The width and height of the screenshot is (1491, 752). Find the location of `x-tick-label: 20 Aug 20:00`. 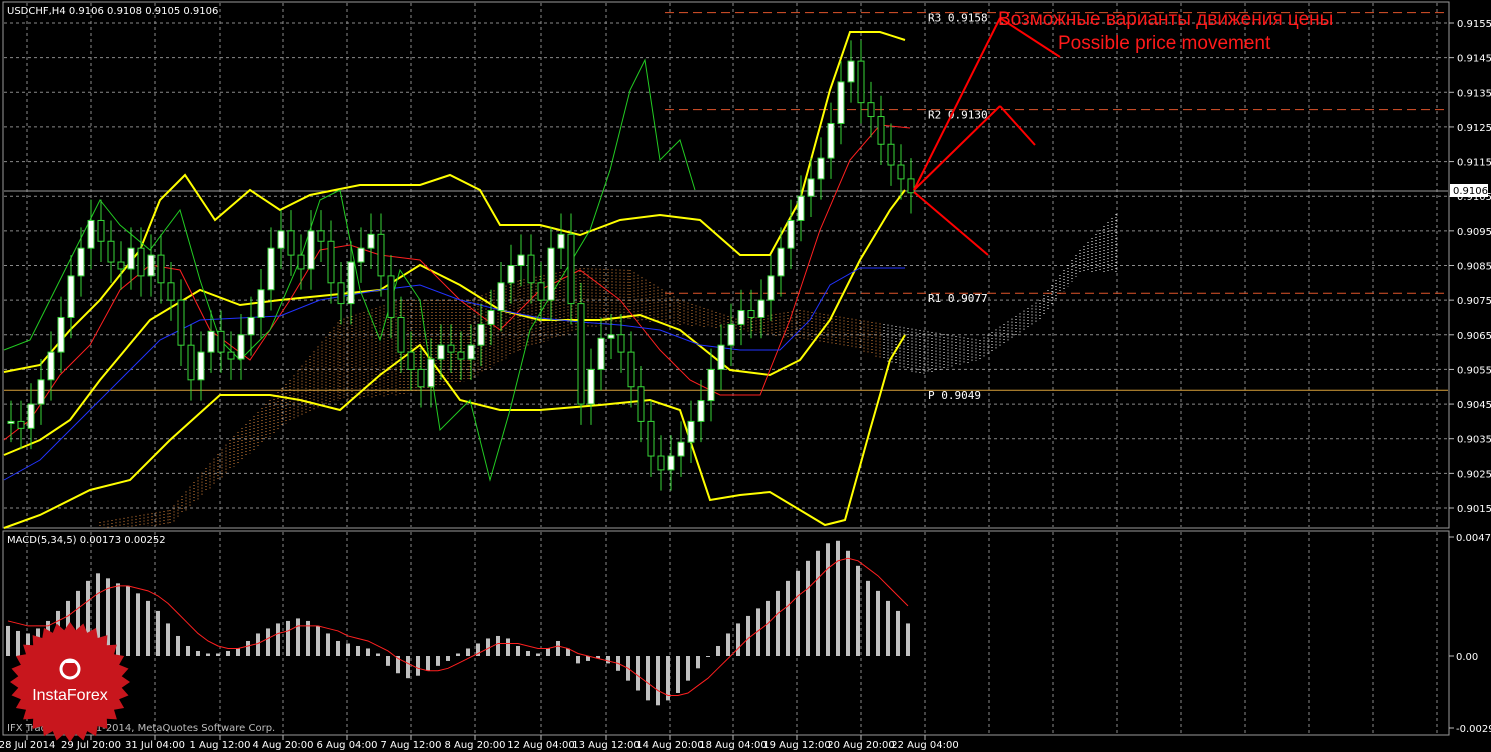

x-tick-label: 20 Aug 20:00 is located at coordinates (860, 745).